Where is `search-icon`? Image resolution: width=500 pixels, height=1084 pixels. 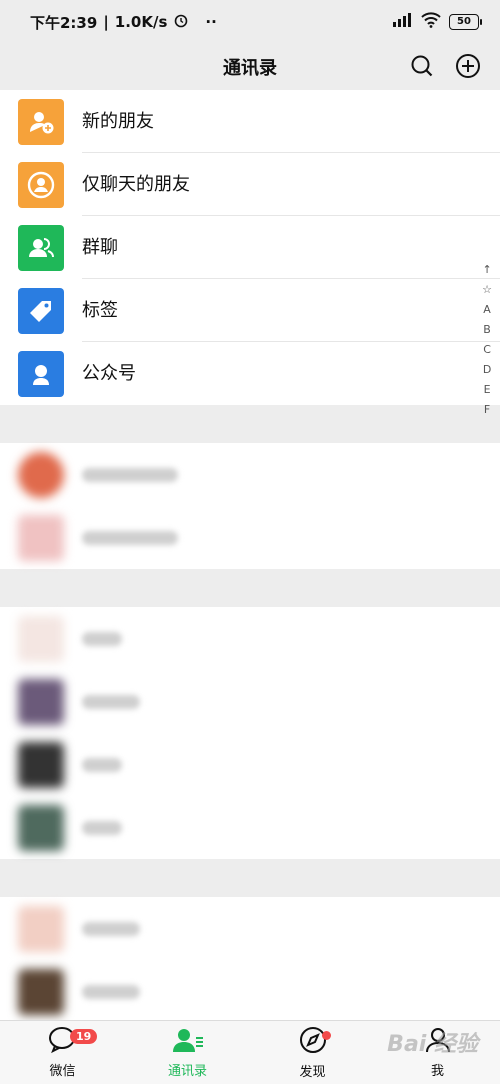 search-icon is located at coordinates (422, 66).